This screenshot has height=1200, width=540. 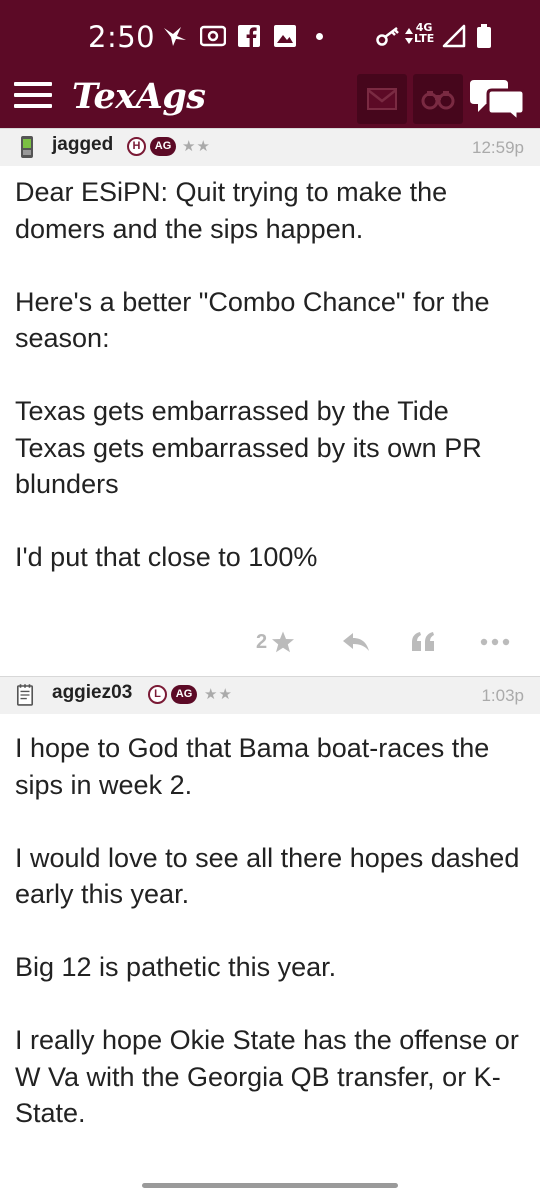 What do you see at coordinates (270, 99) in the screenshot?
I see `app-bar: TexAgs` at bounding box center [270, 99].